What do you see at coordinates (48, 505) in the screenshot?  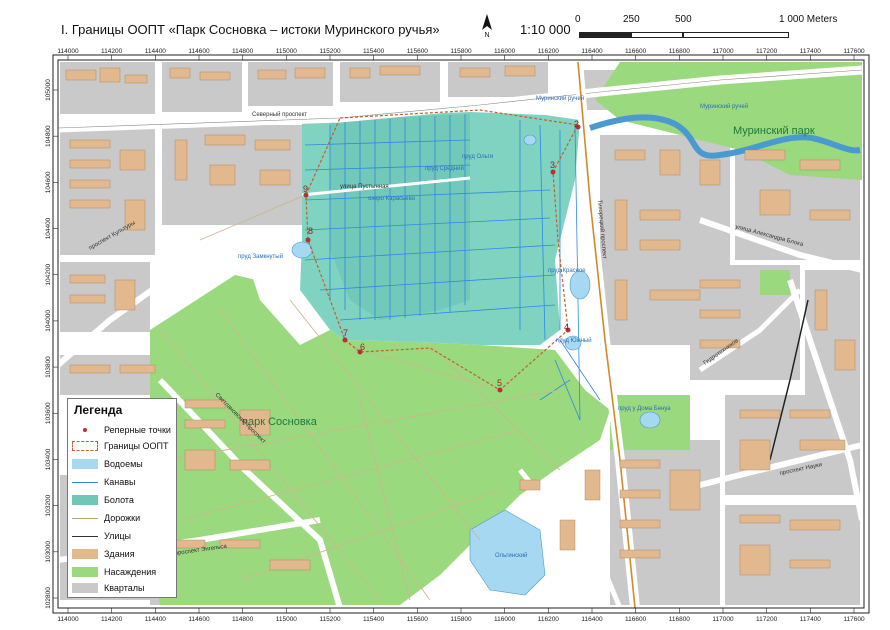 I see `grid-label-y-left: 103200` at bounding box center [48, 505].